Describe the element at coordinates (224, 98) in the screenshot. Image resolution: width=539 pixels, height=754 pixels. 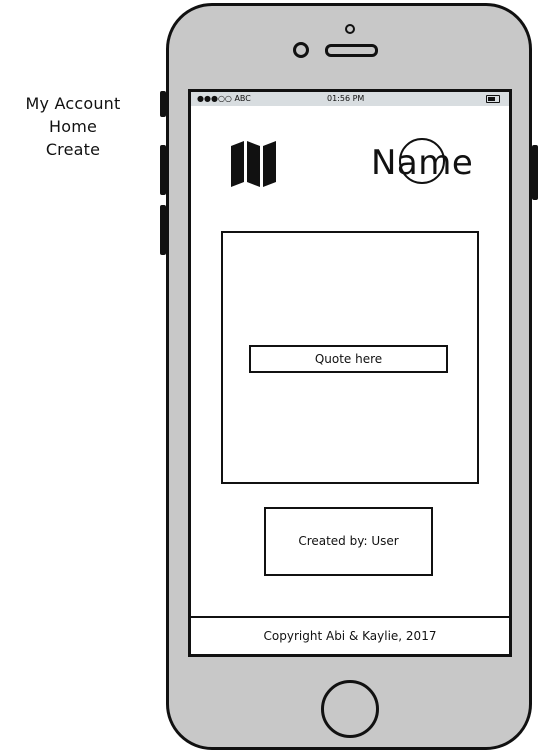
I see `carrier-label: ●●●○○ ABC` at that location.